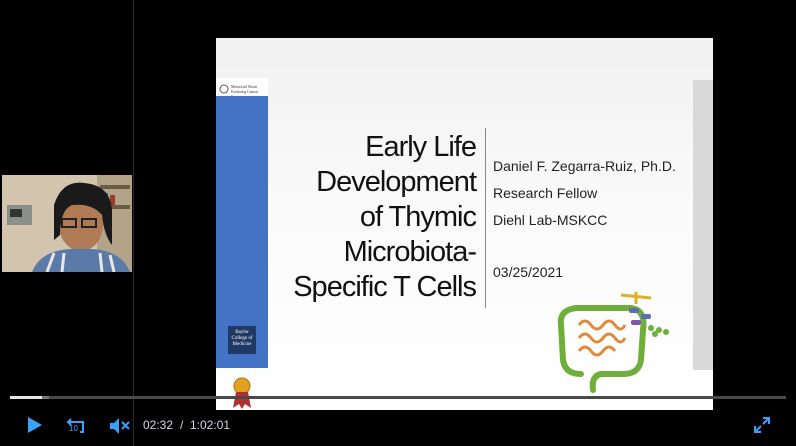  I want to click on webcam-video, so click(67, 223).